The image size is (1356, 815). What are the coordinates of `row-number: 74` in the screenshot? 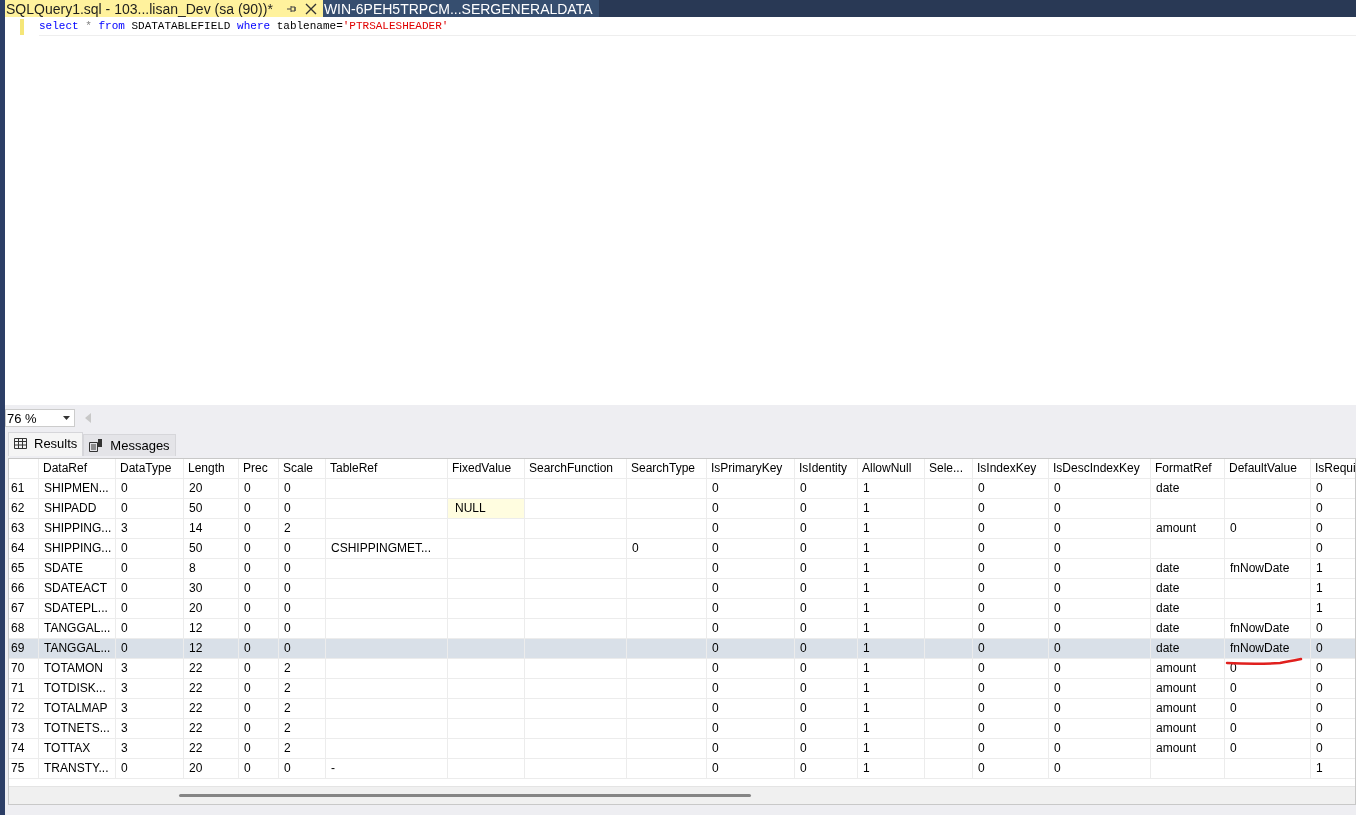 It's located at (24, 748).